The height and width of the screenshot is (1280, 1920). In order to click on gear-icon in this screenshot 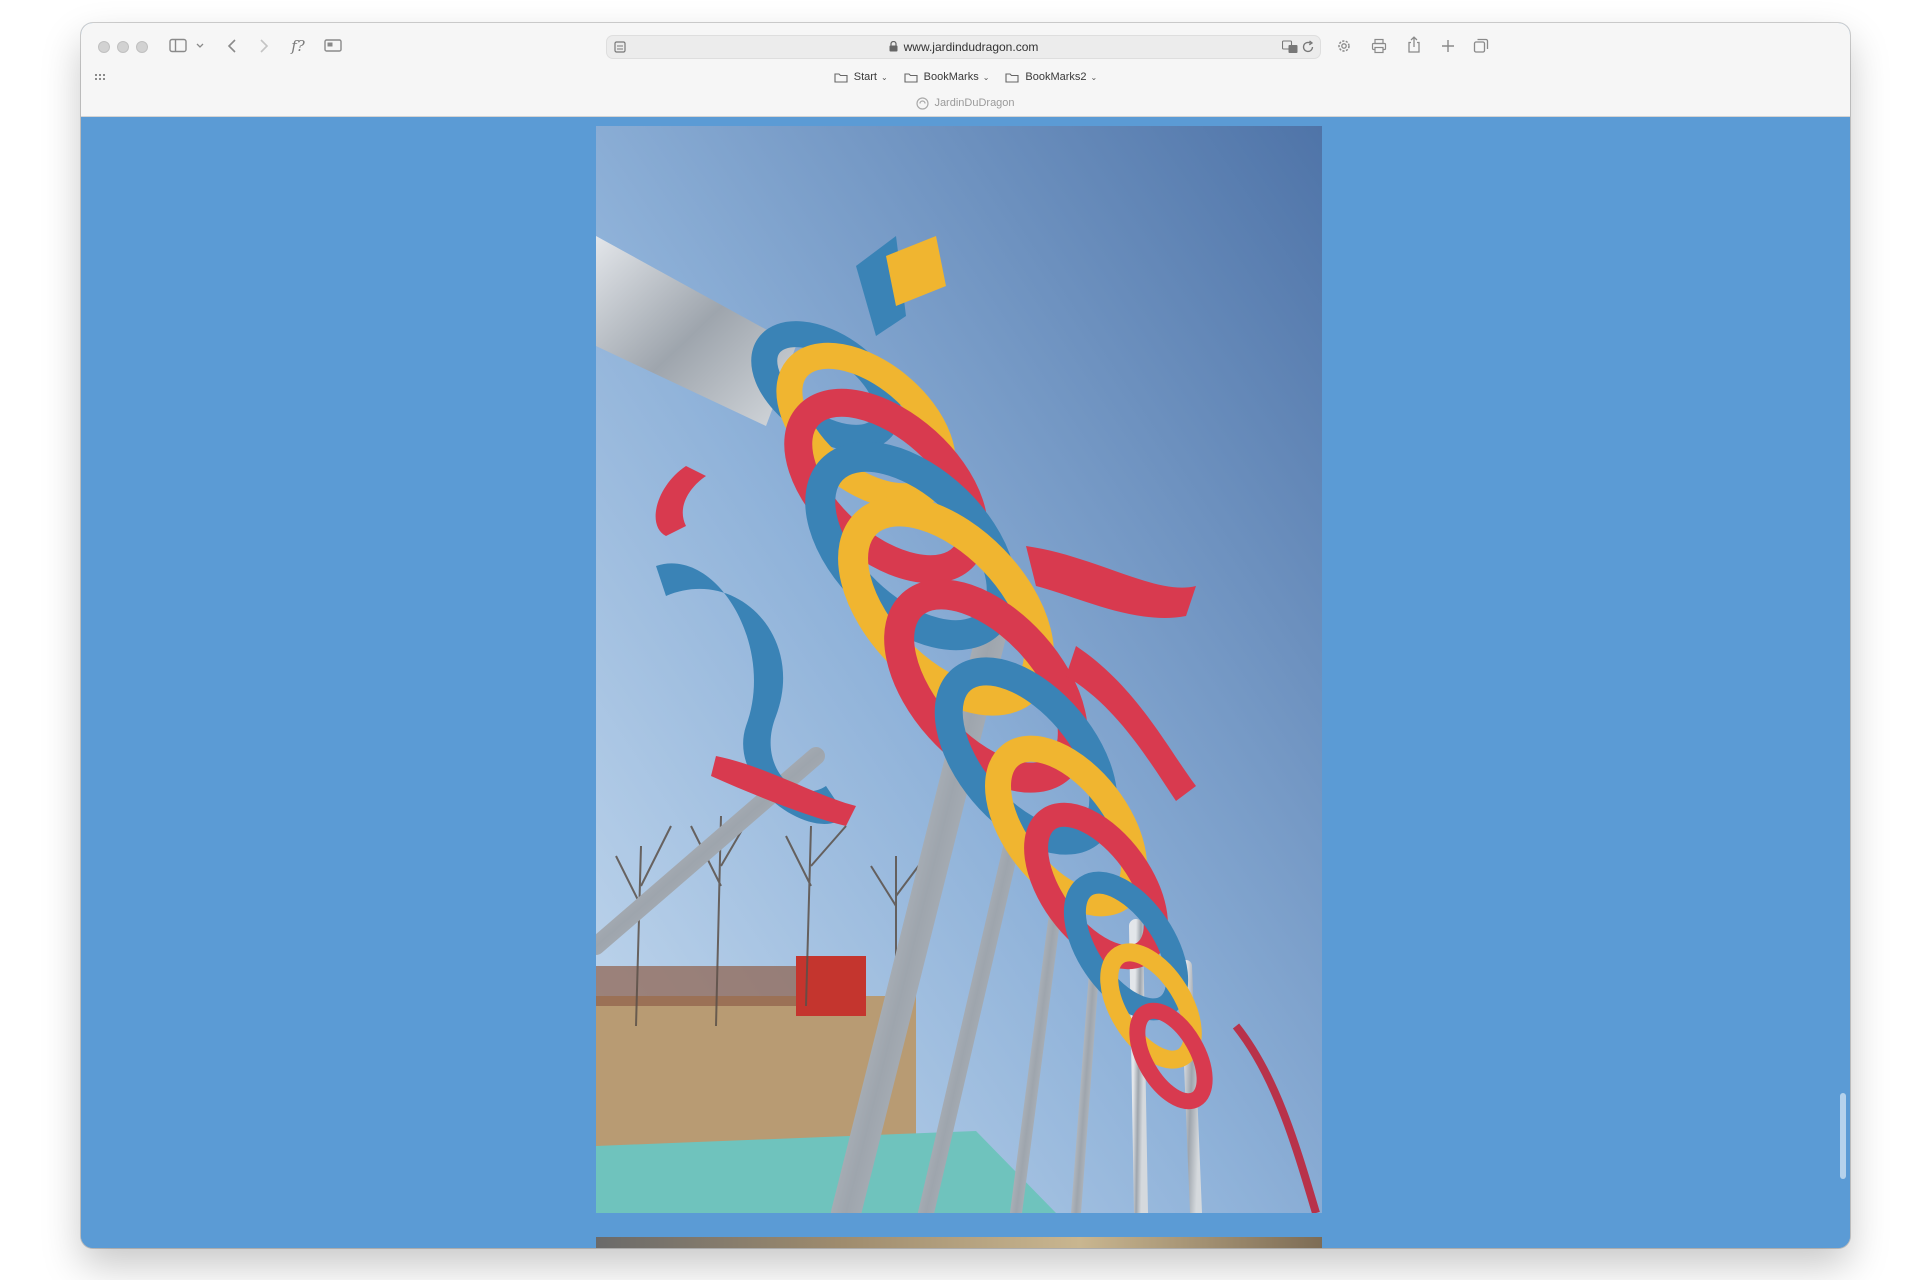, I will do `click(1344, 46)`.